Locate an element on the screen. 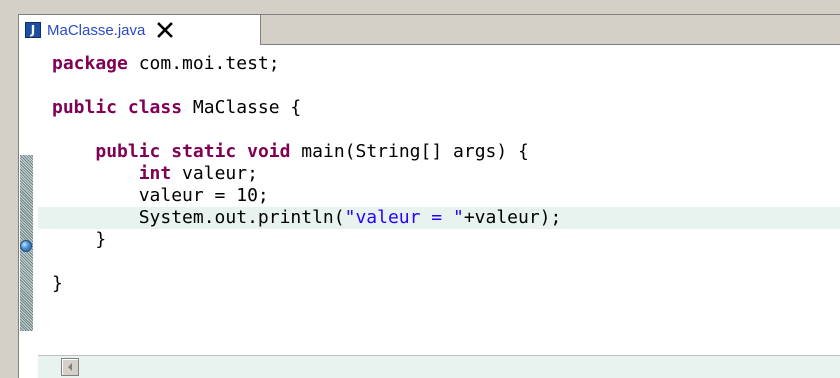  code-text: MaClasse { is located at coordinates (242, 107).